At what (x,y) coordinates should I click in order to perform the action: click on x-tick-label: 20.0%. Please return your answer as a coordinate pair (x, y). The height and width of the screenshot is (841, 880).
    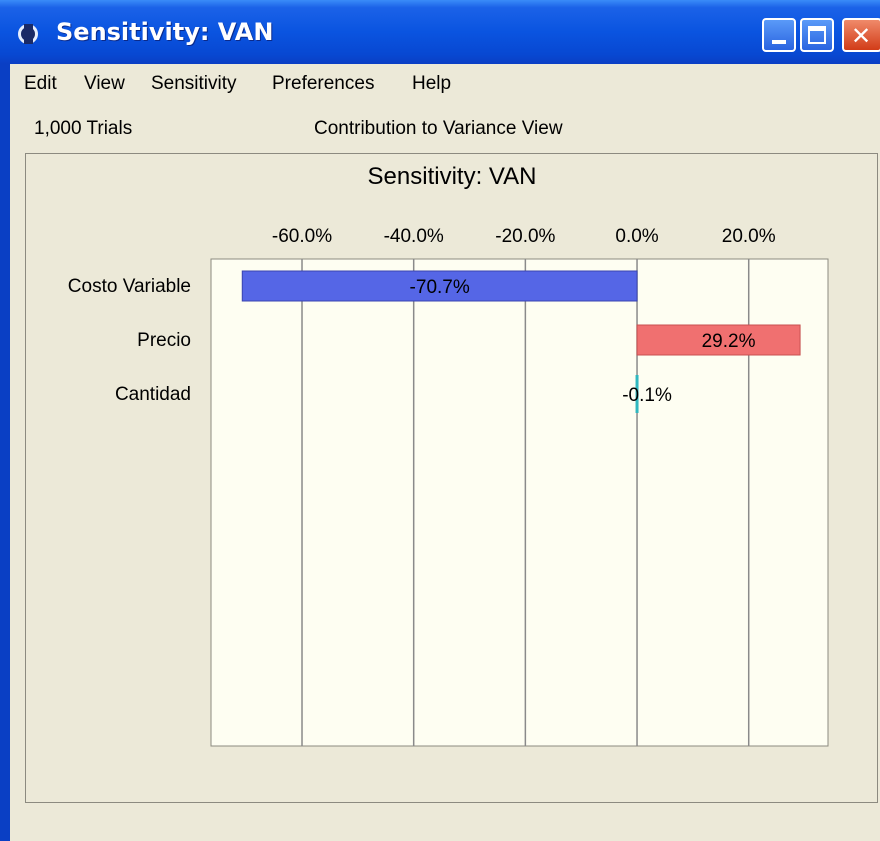
    Looking at the image, I should click on (749, 236).